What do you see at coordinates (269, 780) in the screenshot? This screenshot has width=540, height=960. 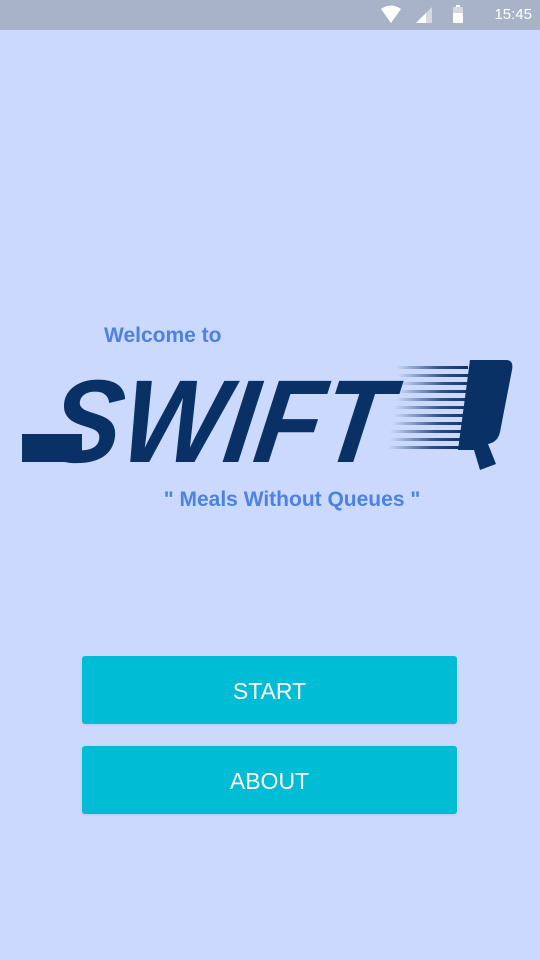 I see `about-button: ABOUT` at bounding box center [269, 780].